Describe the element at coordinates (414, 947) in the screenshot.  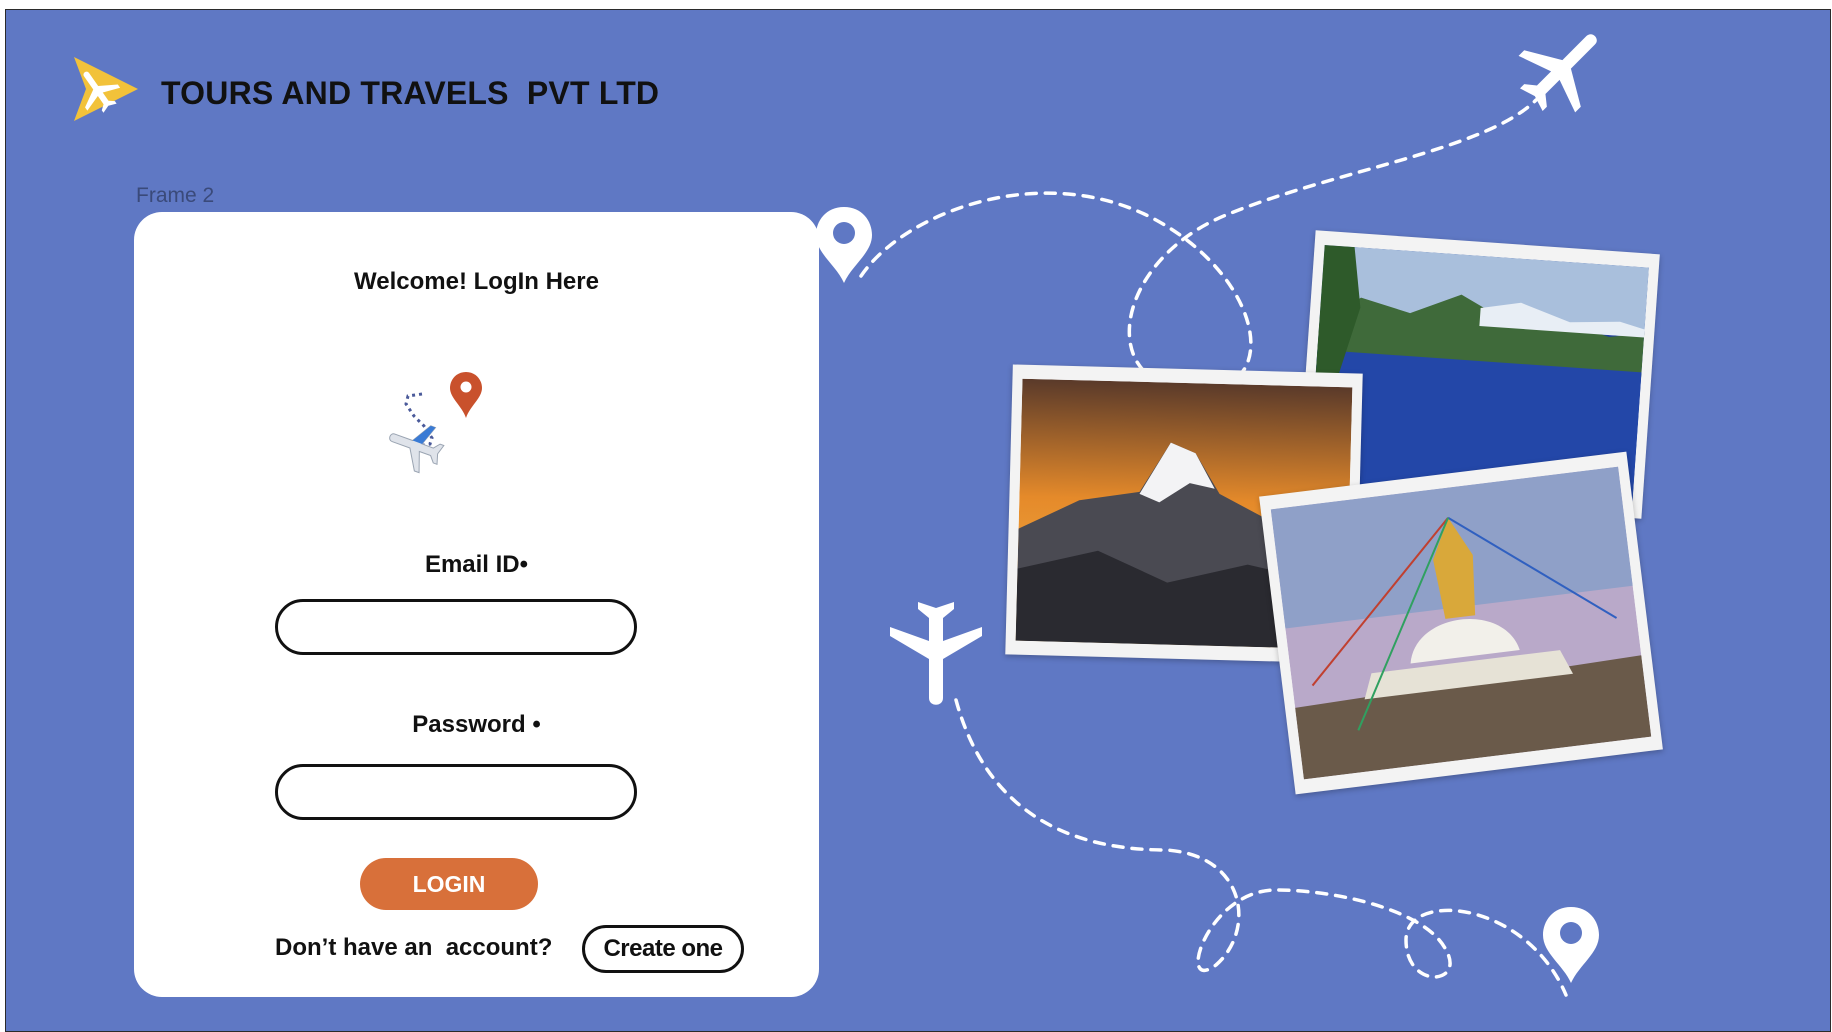
I see `no-account-text: Don’t have an account?` at that location.